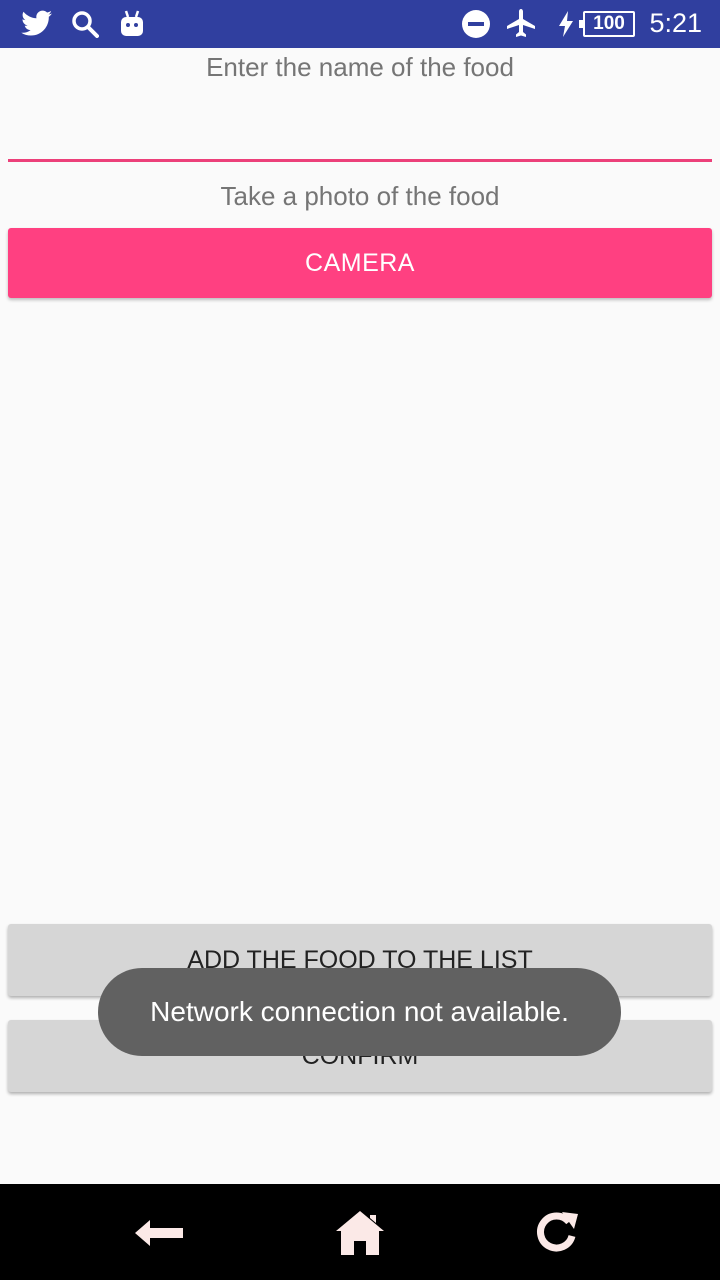 The height and width of the screenshot is (1280, 720). I want to click on back-arrow-icon, so click(160, 1233).